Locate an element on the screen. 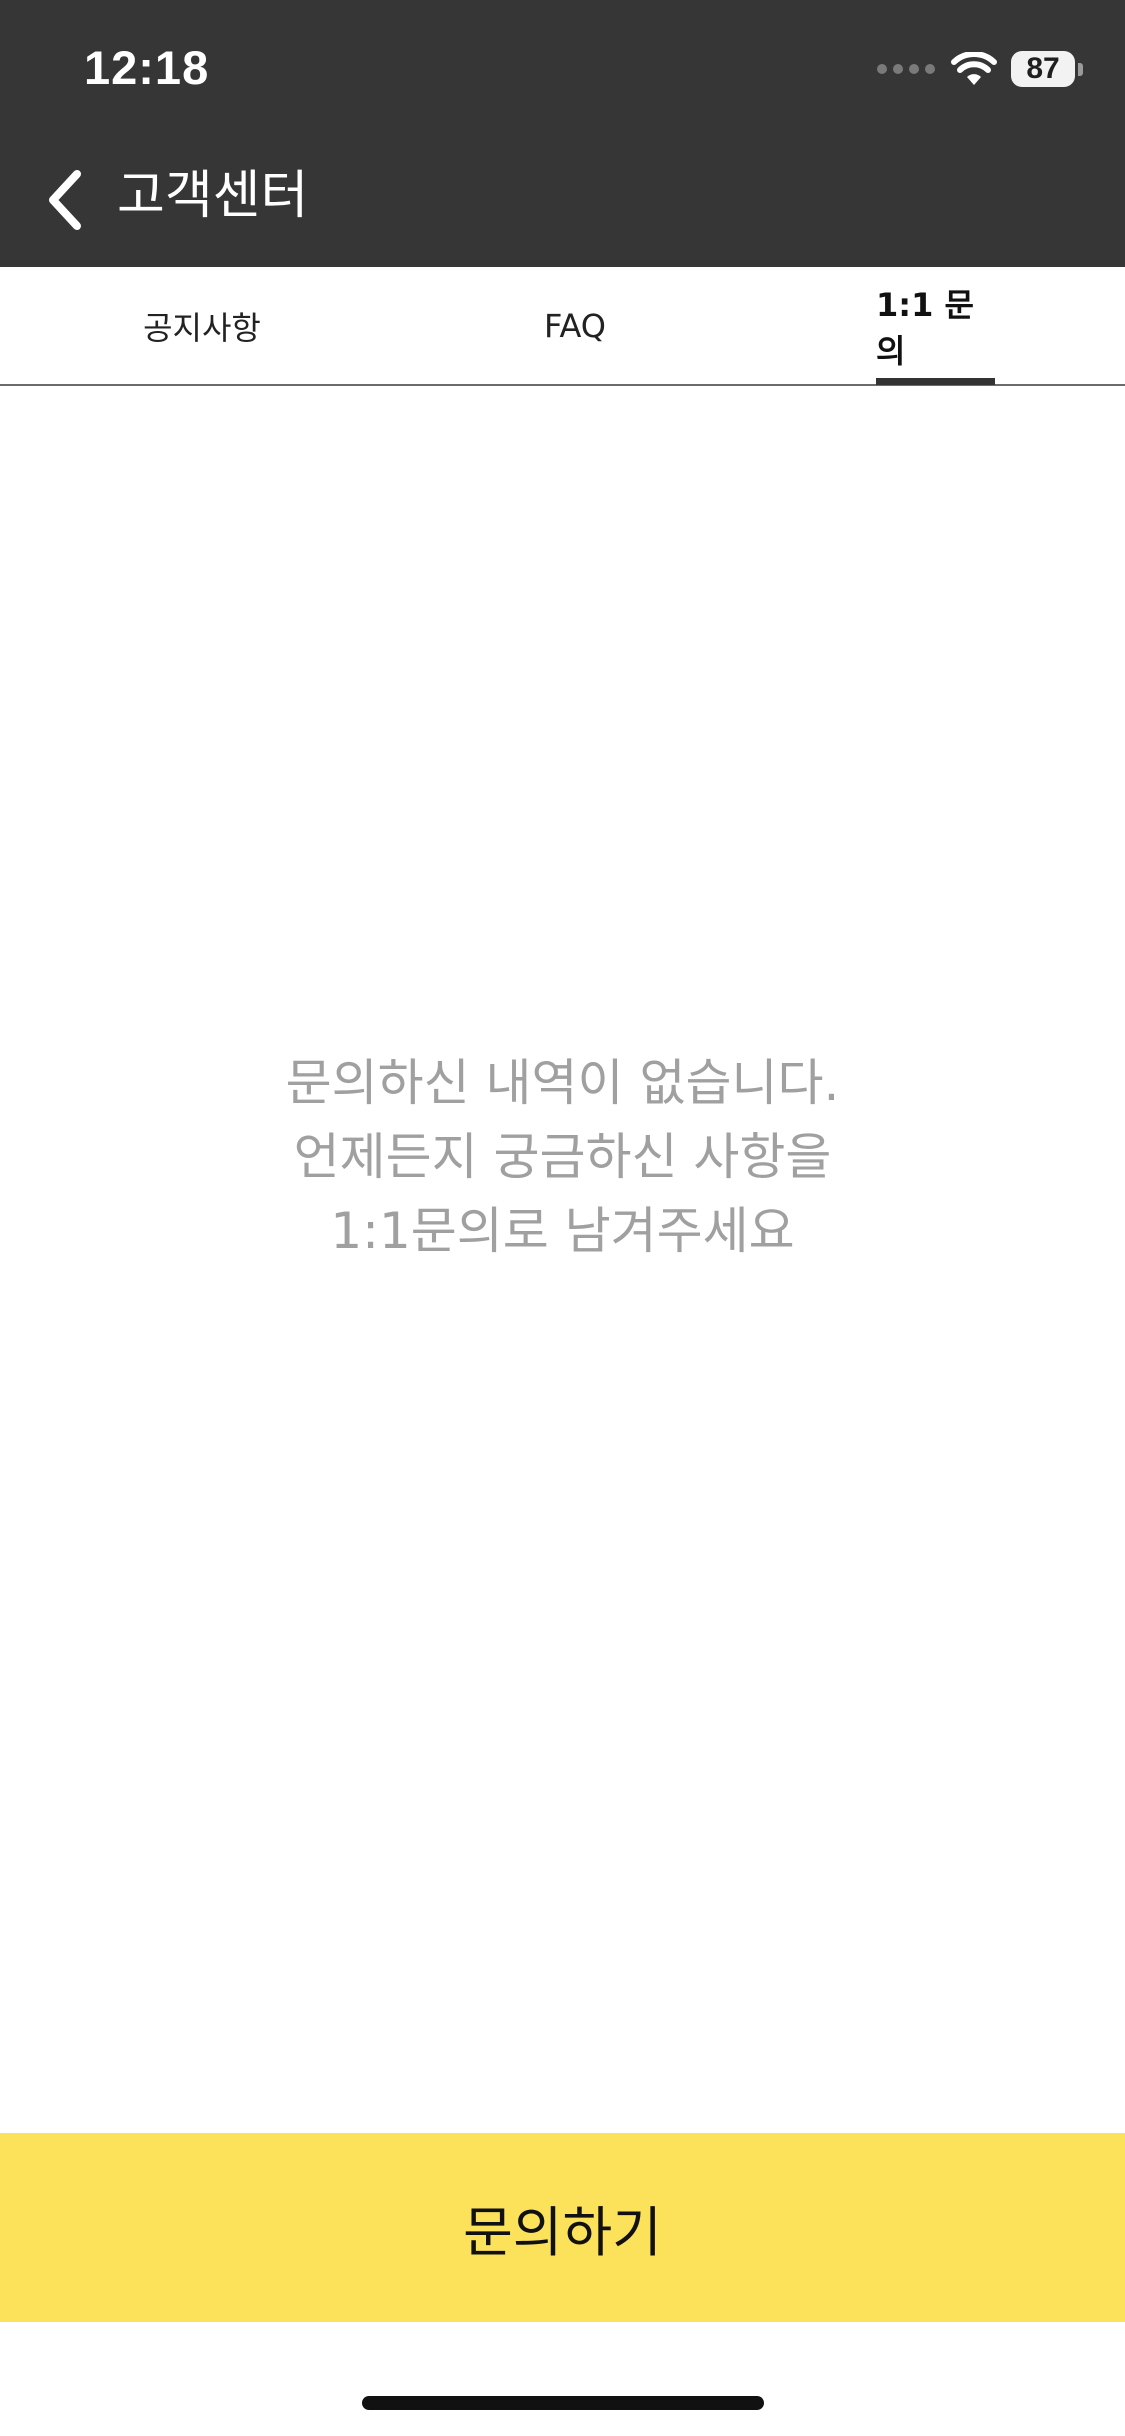  active-tab-indicator is located at coordinates (935, 381).